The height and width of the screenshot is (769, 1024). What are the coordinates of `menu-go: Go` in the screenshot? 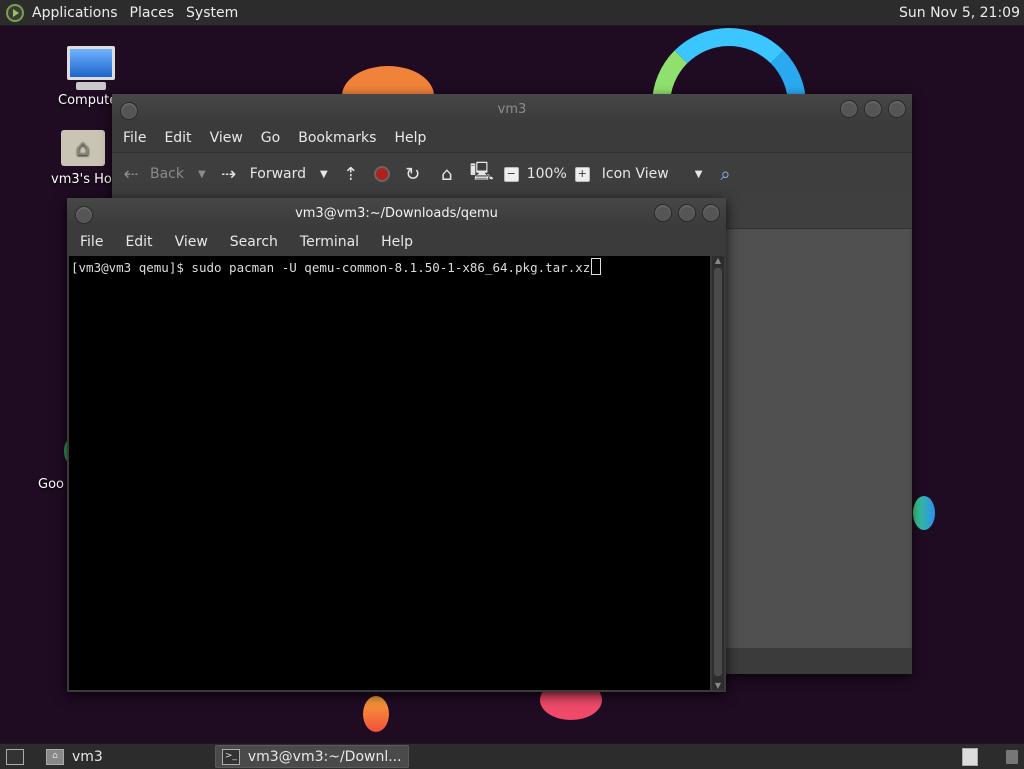 It's located at (270, 138).